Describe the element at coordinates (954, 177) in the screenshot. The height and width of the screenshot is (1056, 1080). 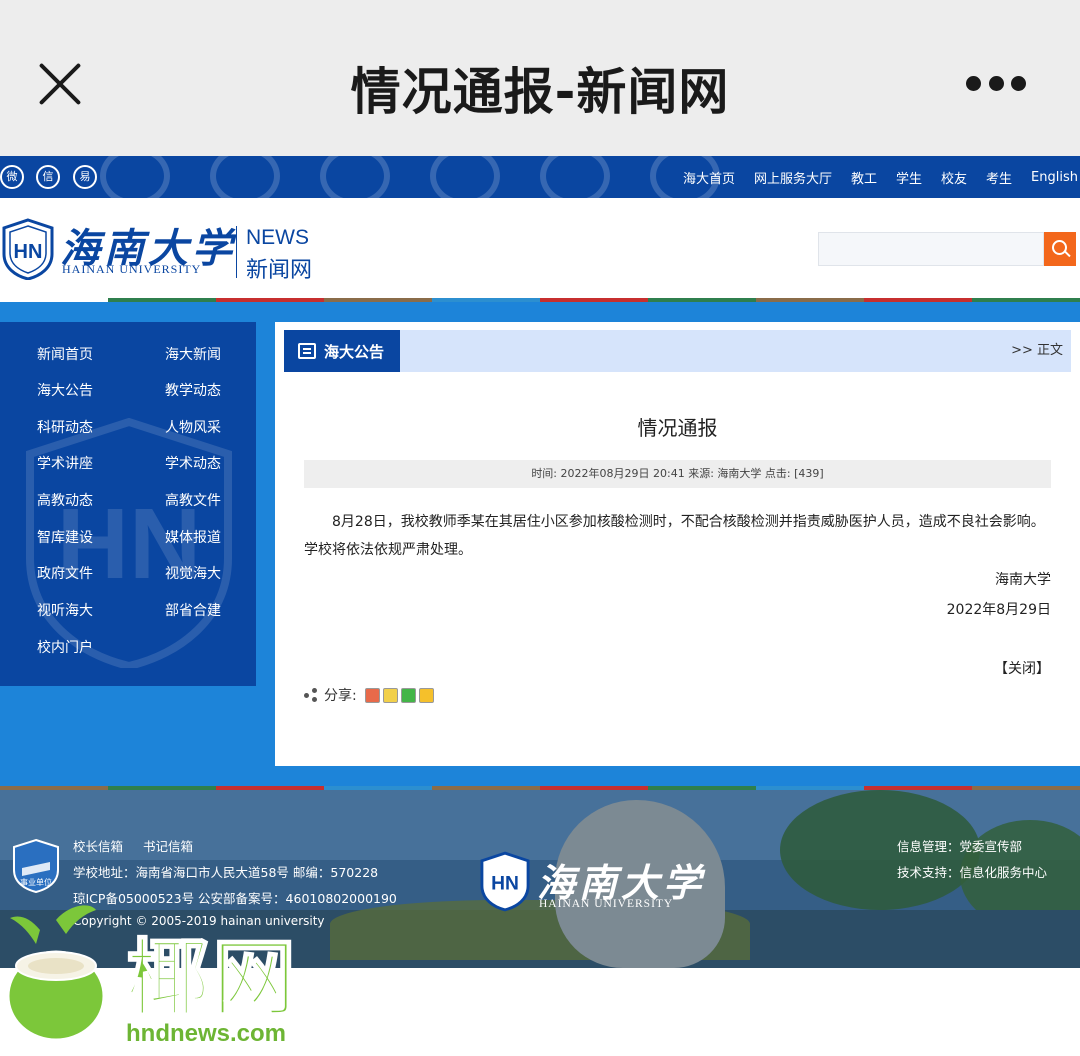
I see `top-link-alumni: 校友` at that location.